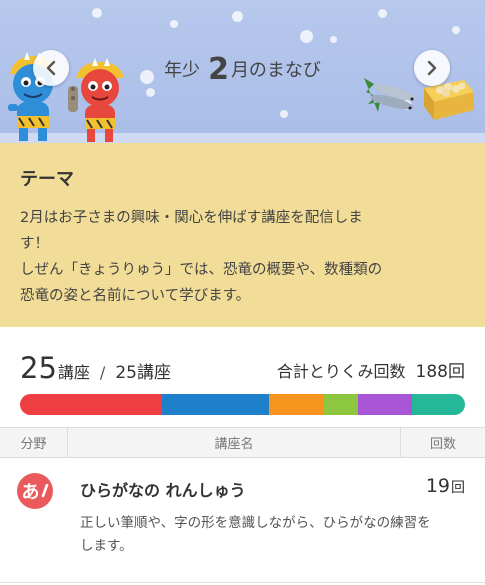  I want to click on count-row: 25 講座 / 25講座 合計とりくみ回数 188回, so click(242, 366).